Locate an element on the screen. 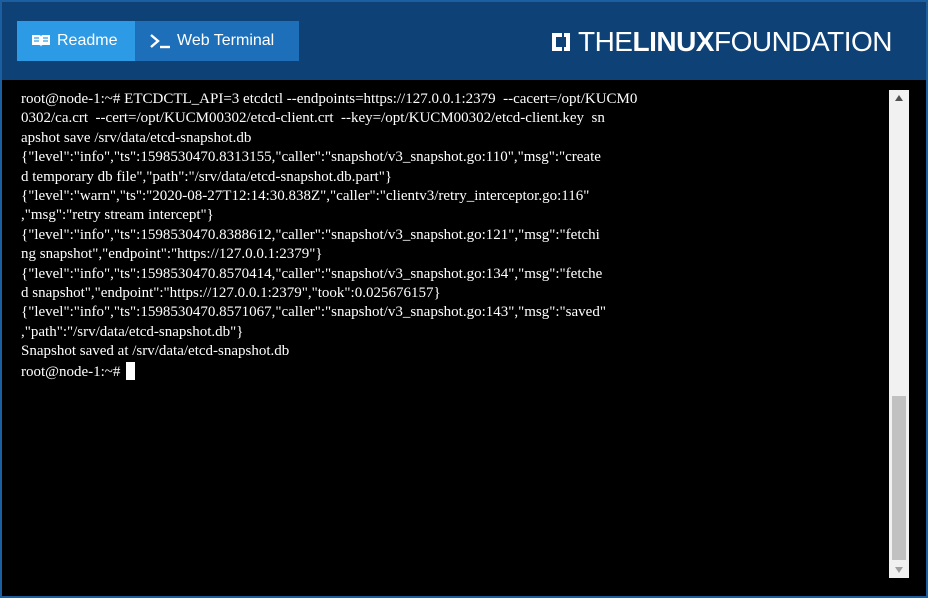  brand-bold: LINUX is located at coordinates (673, 41).